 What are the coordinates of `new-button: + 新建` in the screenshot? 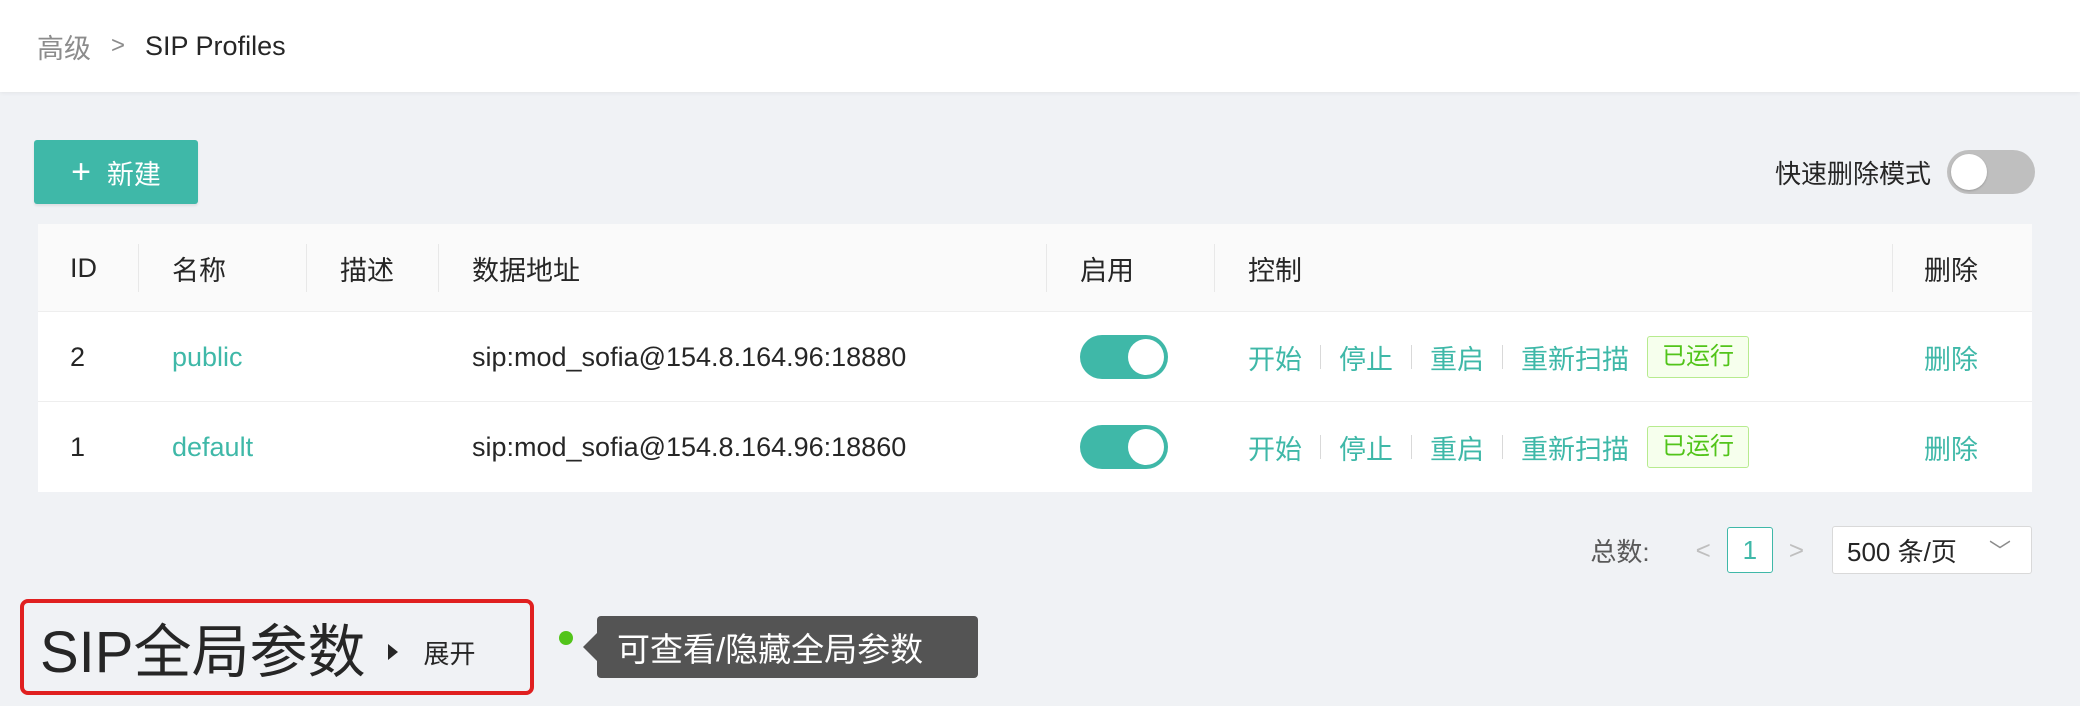 It's located at (116, 172).